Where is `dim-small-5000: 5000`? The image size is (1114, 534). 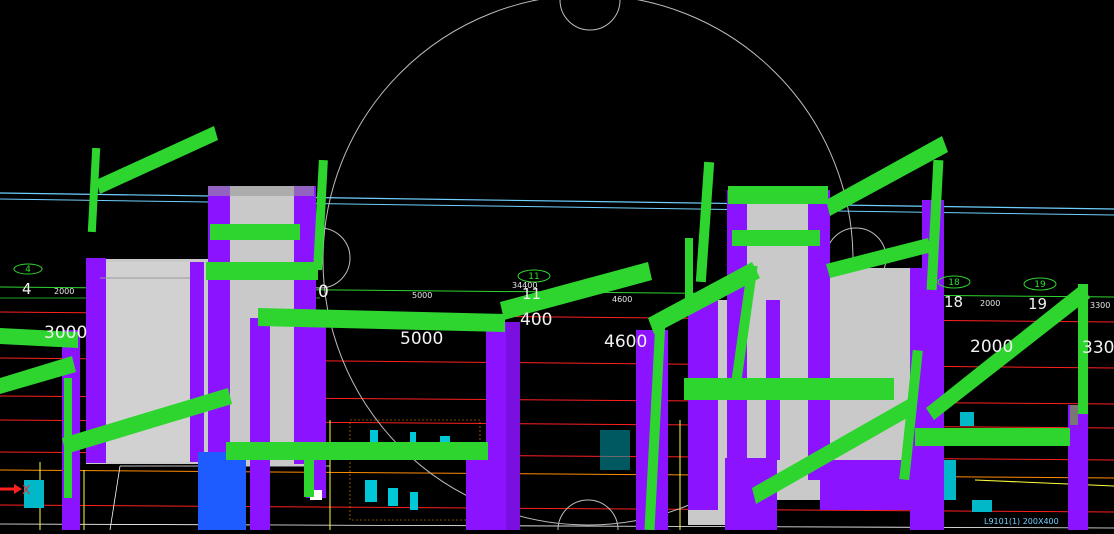
dim-small-5000: 5000 is located at coordinates (422, 295).